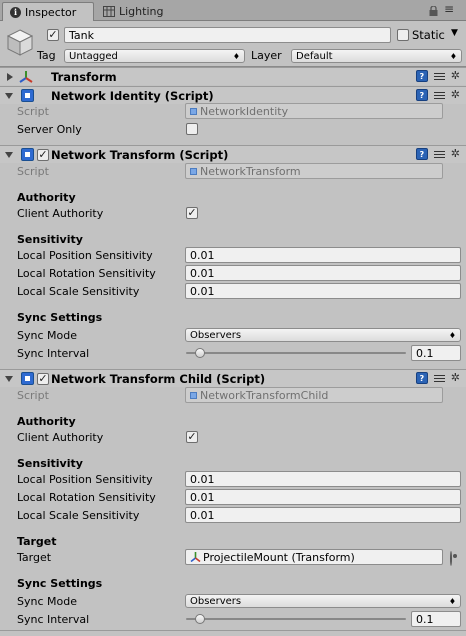  What do you see at coordinates (227, 35) in the screenshot?
I see `object-name-input: Tank` at bounding box center [227, 35].